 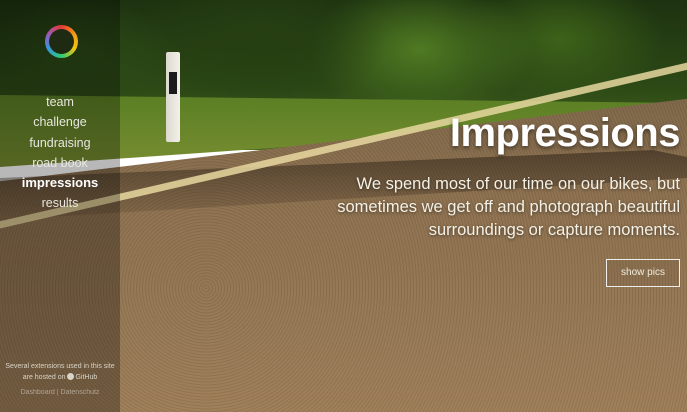 What do you see at coordinates (60, 122) in the screenshot?
I see `nav-item-challenge: challenge` at bounding box center [60, 122].